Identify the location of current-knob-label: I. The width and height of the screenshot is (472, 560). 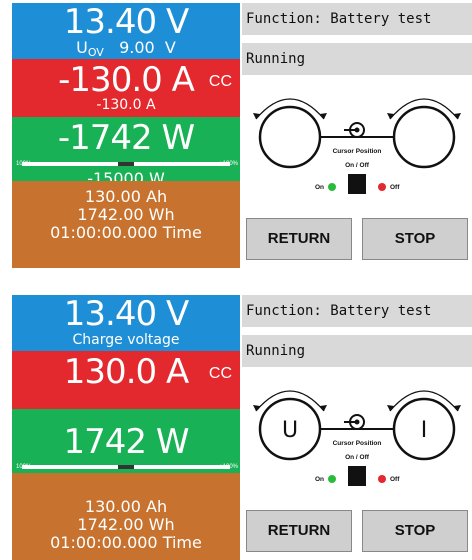
(424, 430).